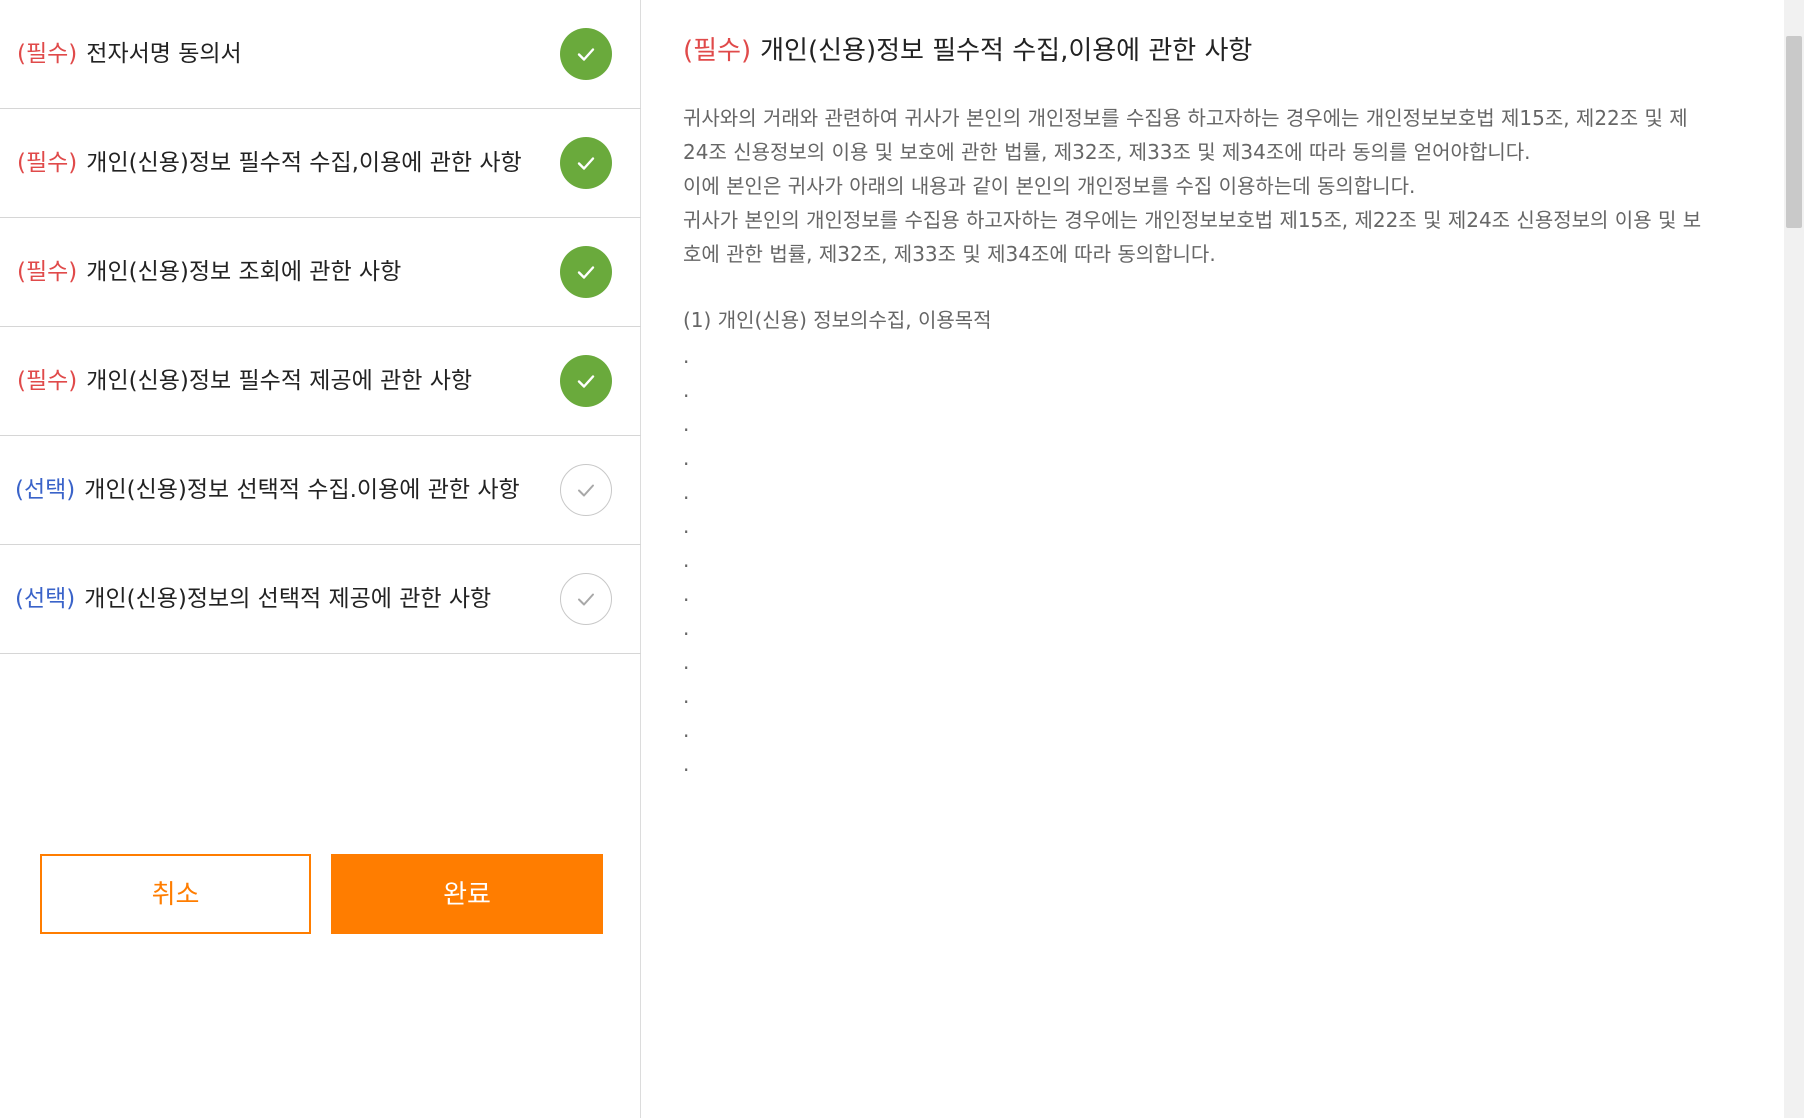 This screenshot has width=1804, height=1118. Describe the element at coordinates (164, 54) in the screenshot. I see `consent-item-label: 전자서명 동의서` at that location.